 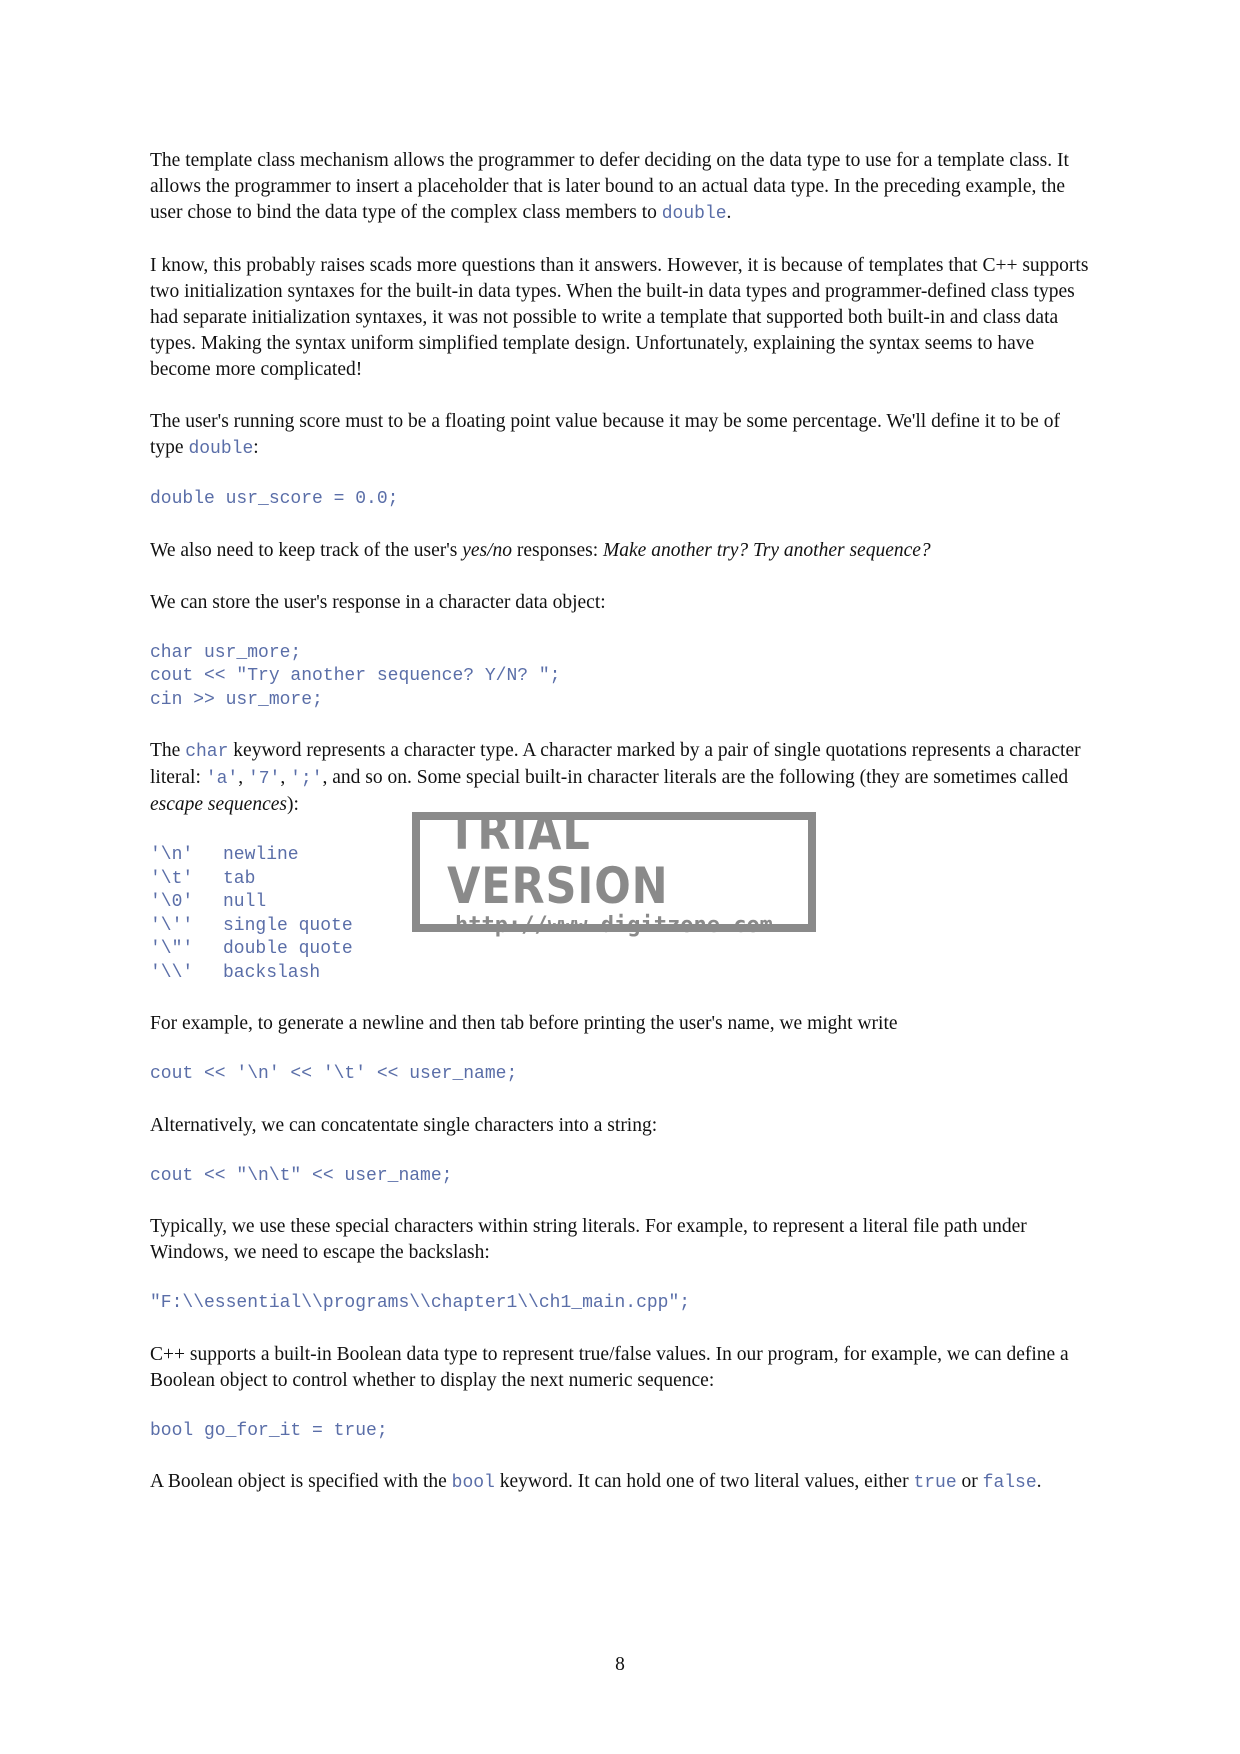 What do you see at coordinates (473, 1483) in the screenshot?
I see `inline-code-bool: bool` at bounding box center [473, 1483].